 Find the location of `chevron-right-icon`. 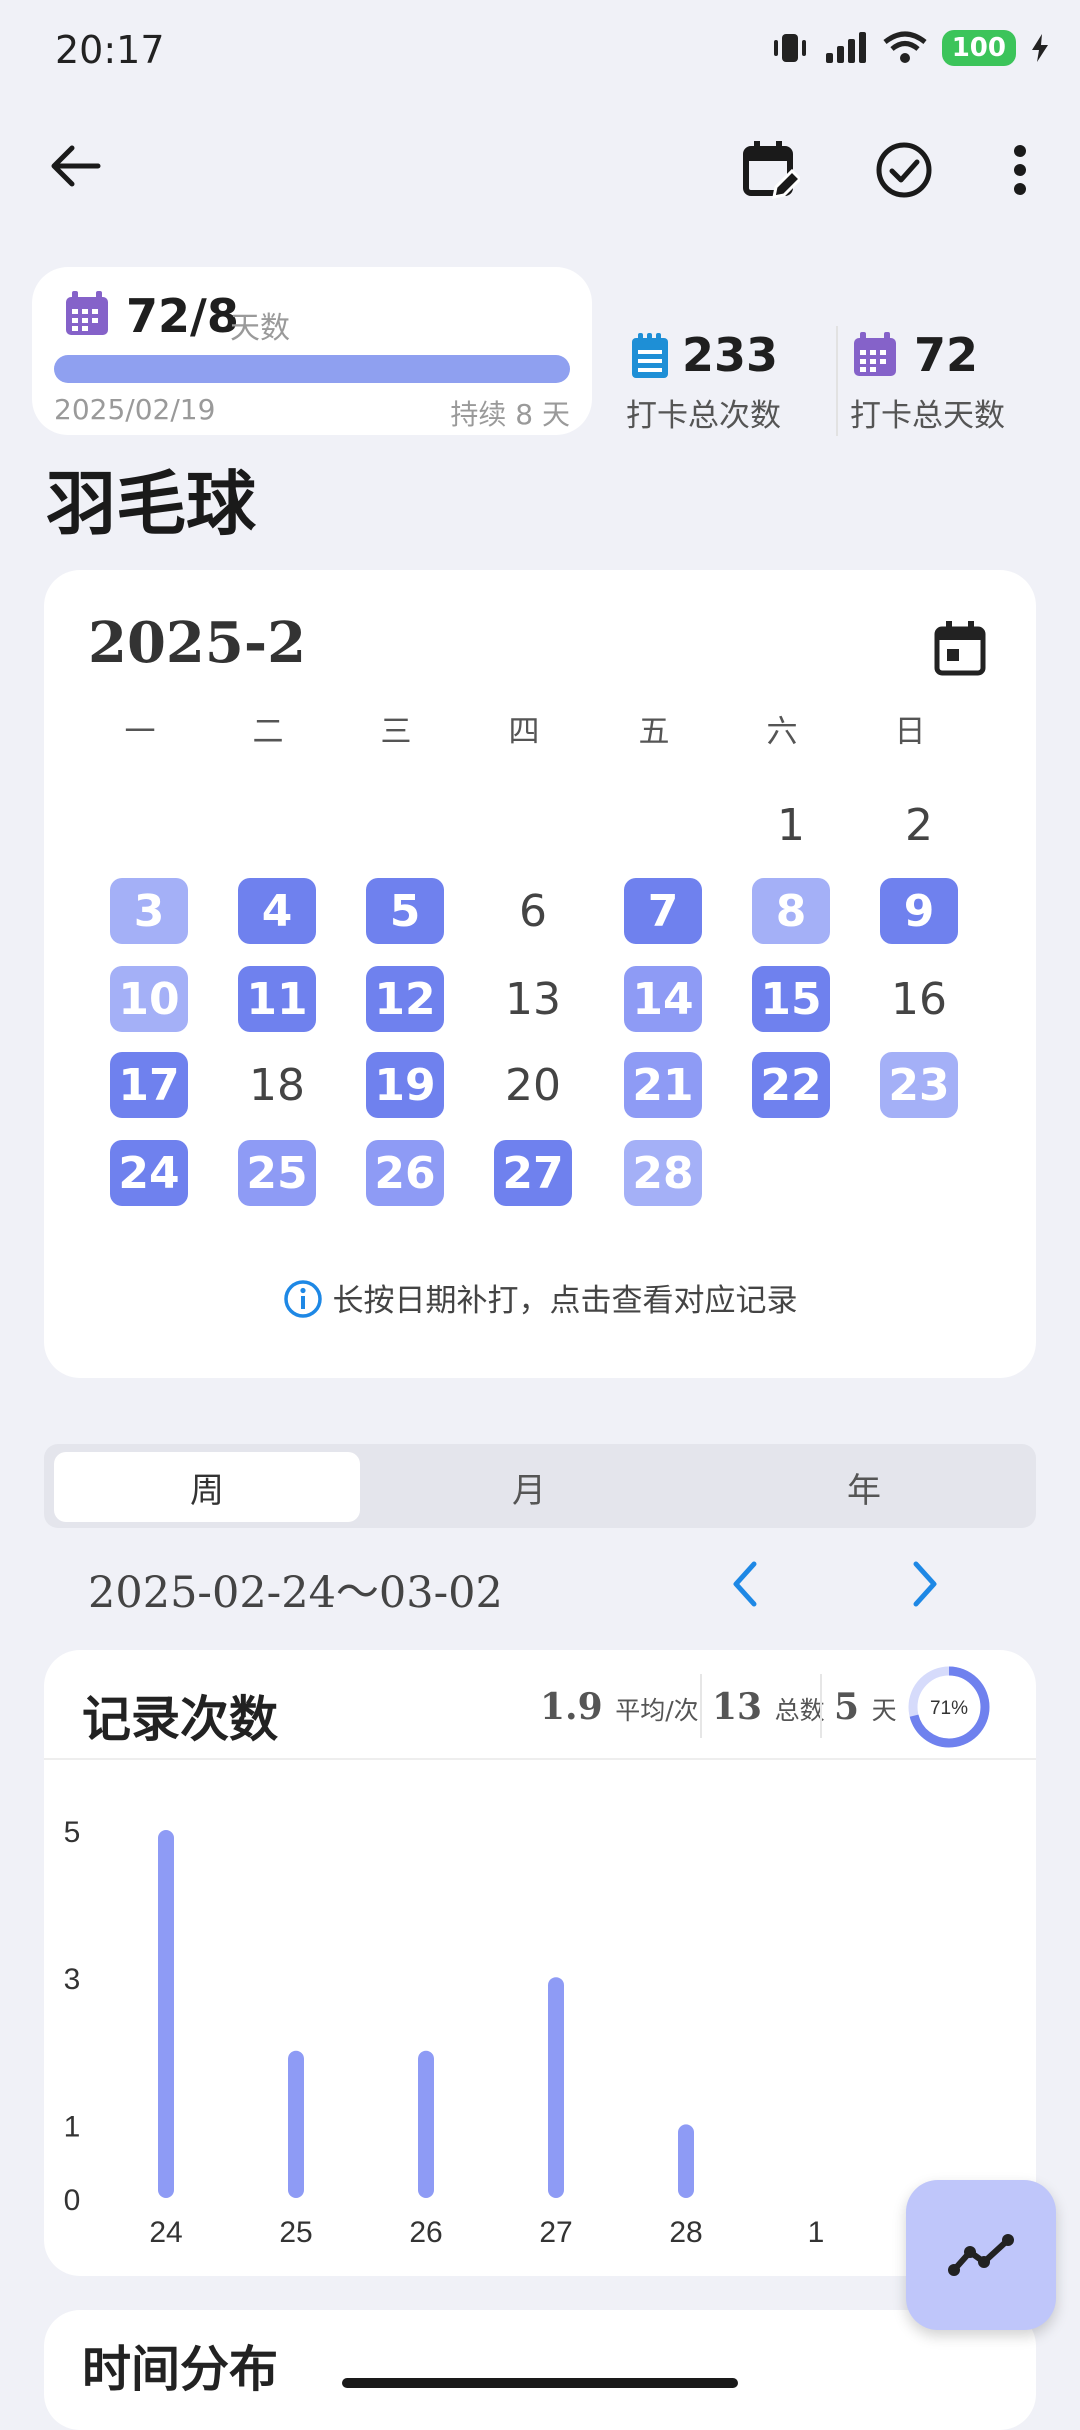

chevron-right-icon is located at coordinates (925, 1584).